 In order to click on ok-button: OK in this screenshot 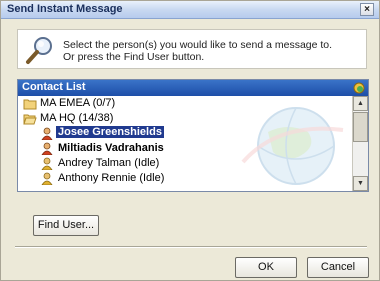, I will do `click(266, 267)`.